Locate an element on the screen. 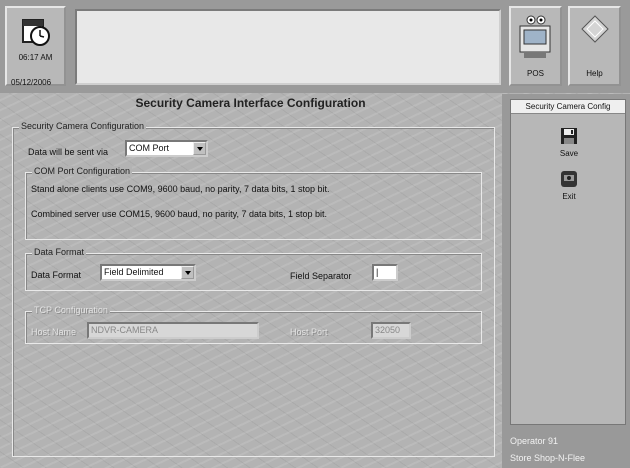 The image size is (630, 468). data-format-label: Data Format is located at coordinates (56, 275).